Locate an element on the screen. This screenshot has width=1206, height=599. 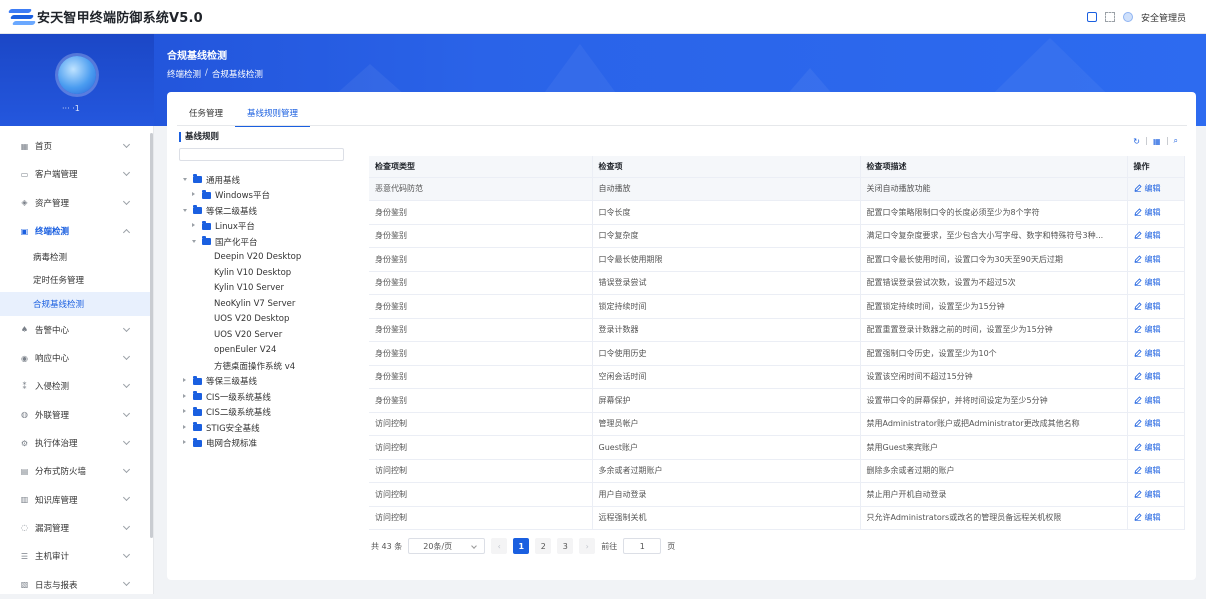
table-row: 访问控制 多余或者过期账户 删除多余或者过期的账户 编辑 is located at coordinates (777, 471).